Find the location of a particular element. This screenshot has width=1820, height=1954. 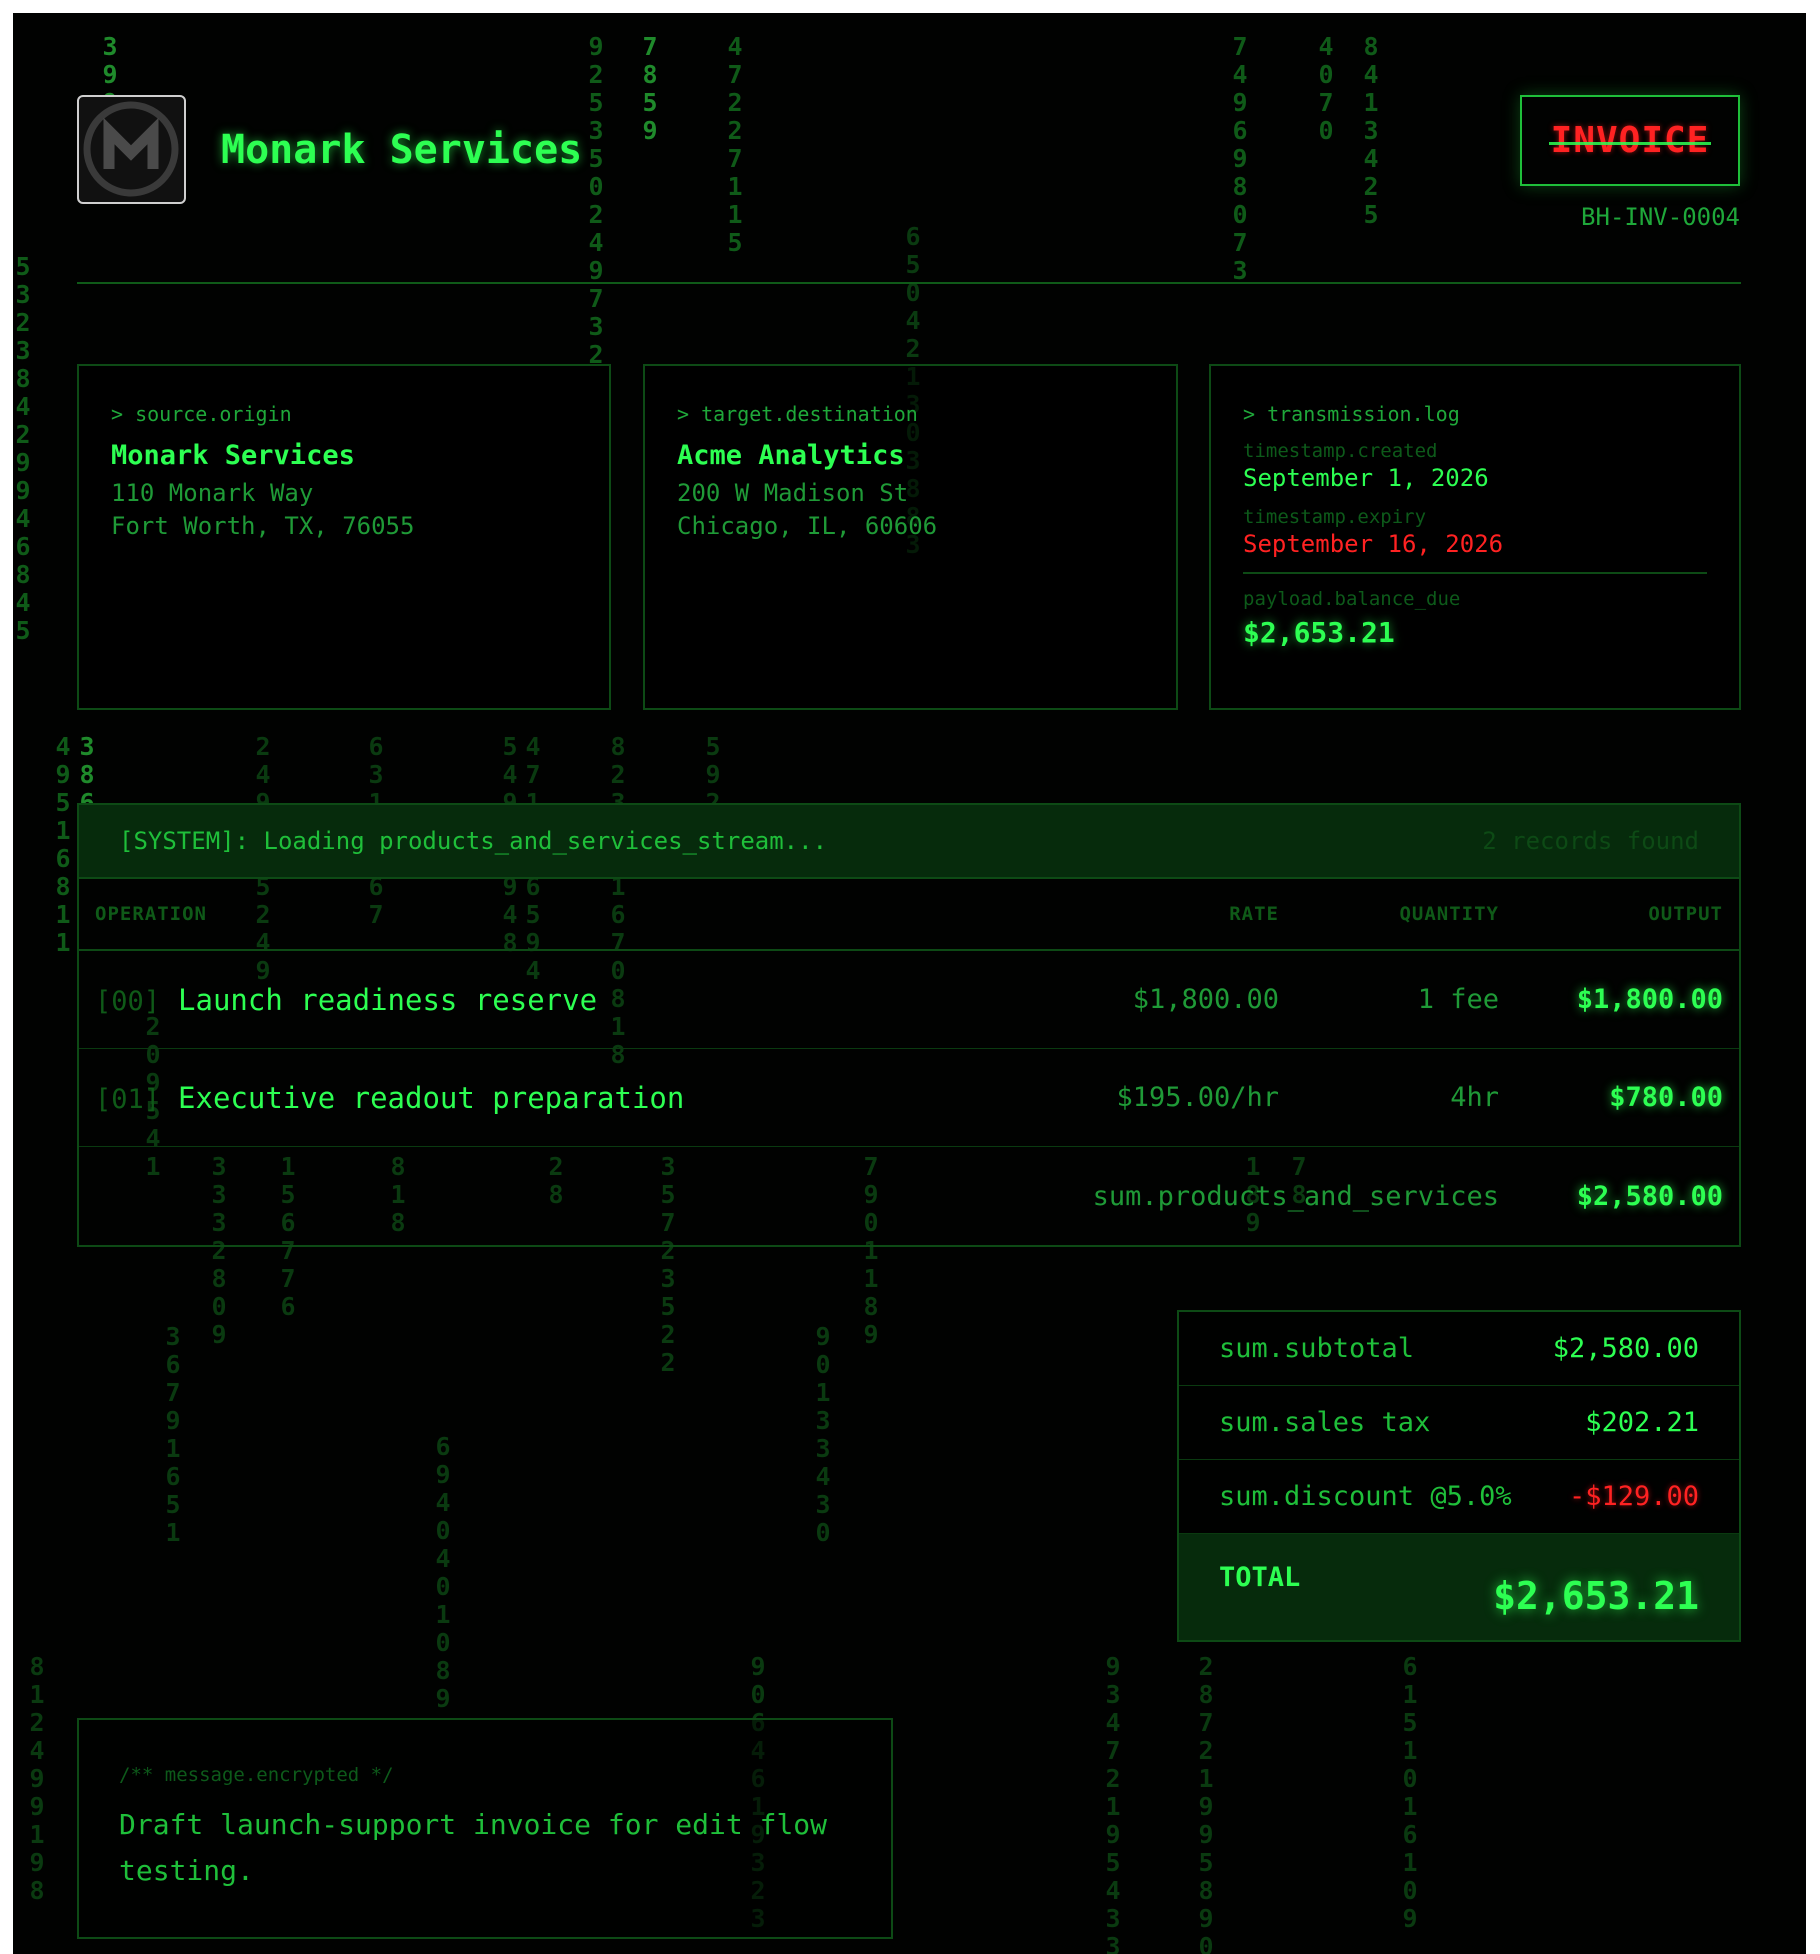

column-header-quantity: QUANTITY is located at coordinates (1449, 914).